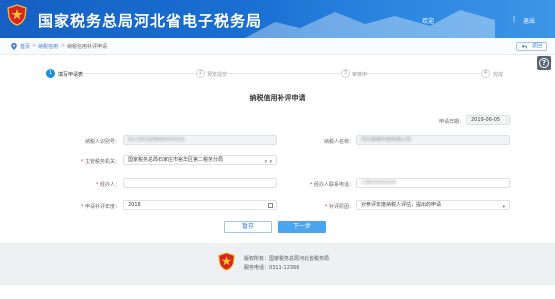  I want to click on return-arrow-icon, so click(524, 46).